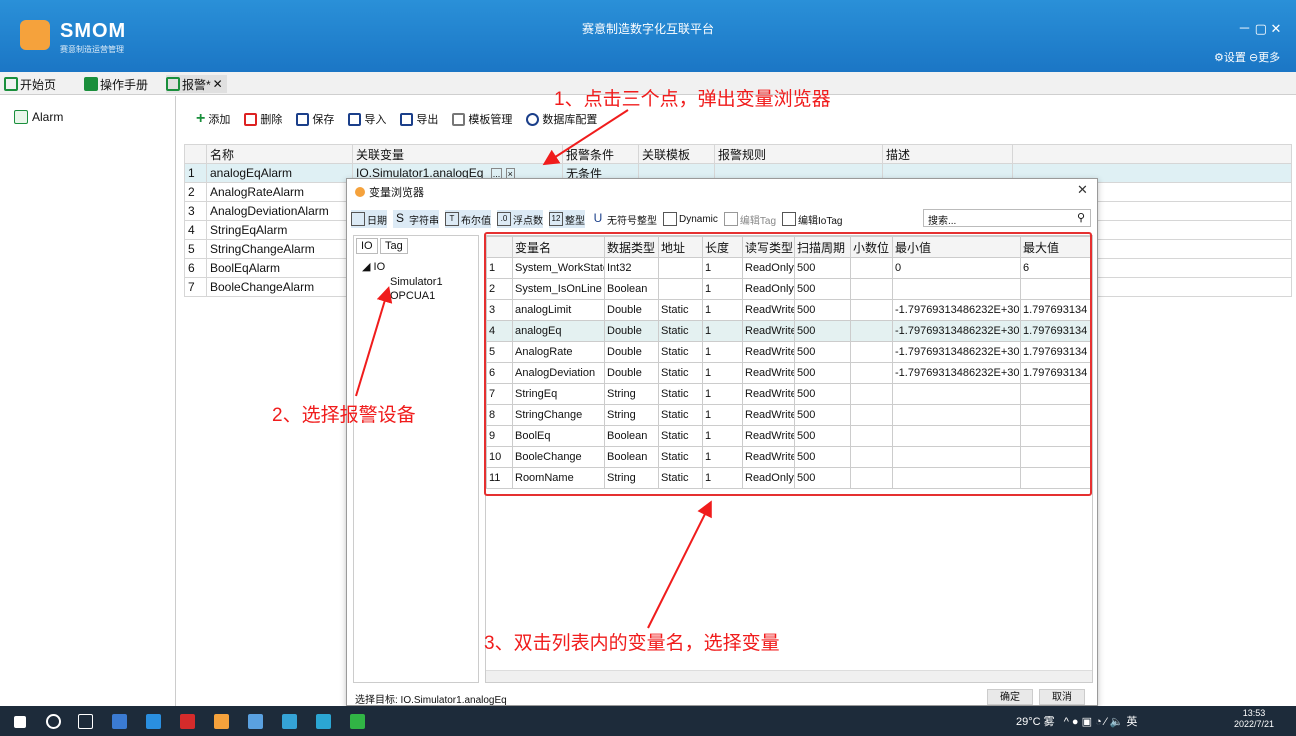 The width and height of the screenshot is (1296, 736). What do you see at coordinates (323, 721) in the screenshot?
I see `browser-icon` at bounding box center [323, 721].